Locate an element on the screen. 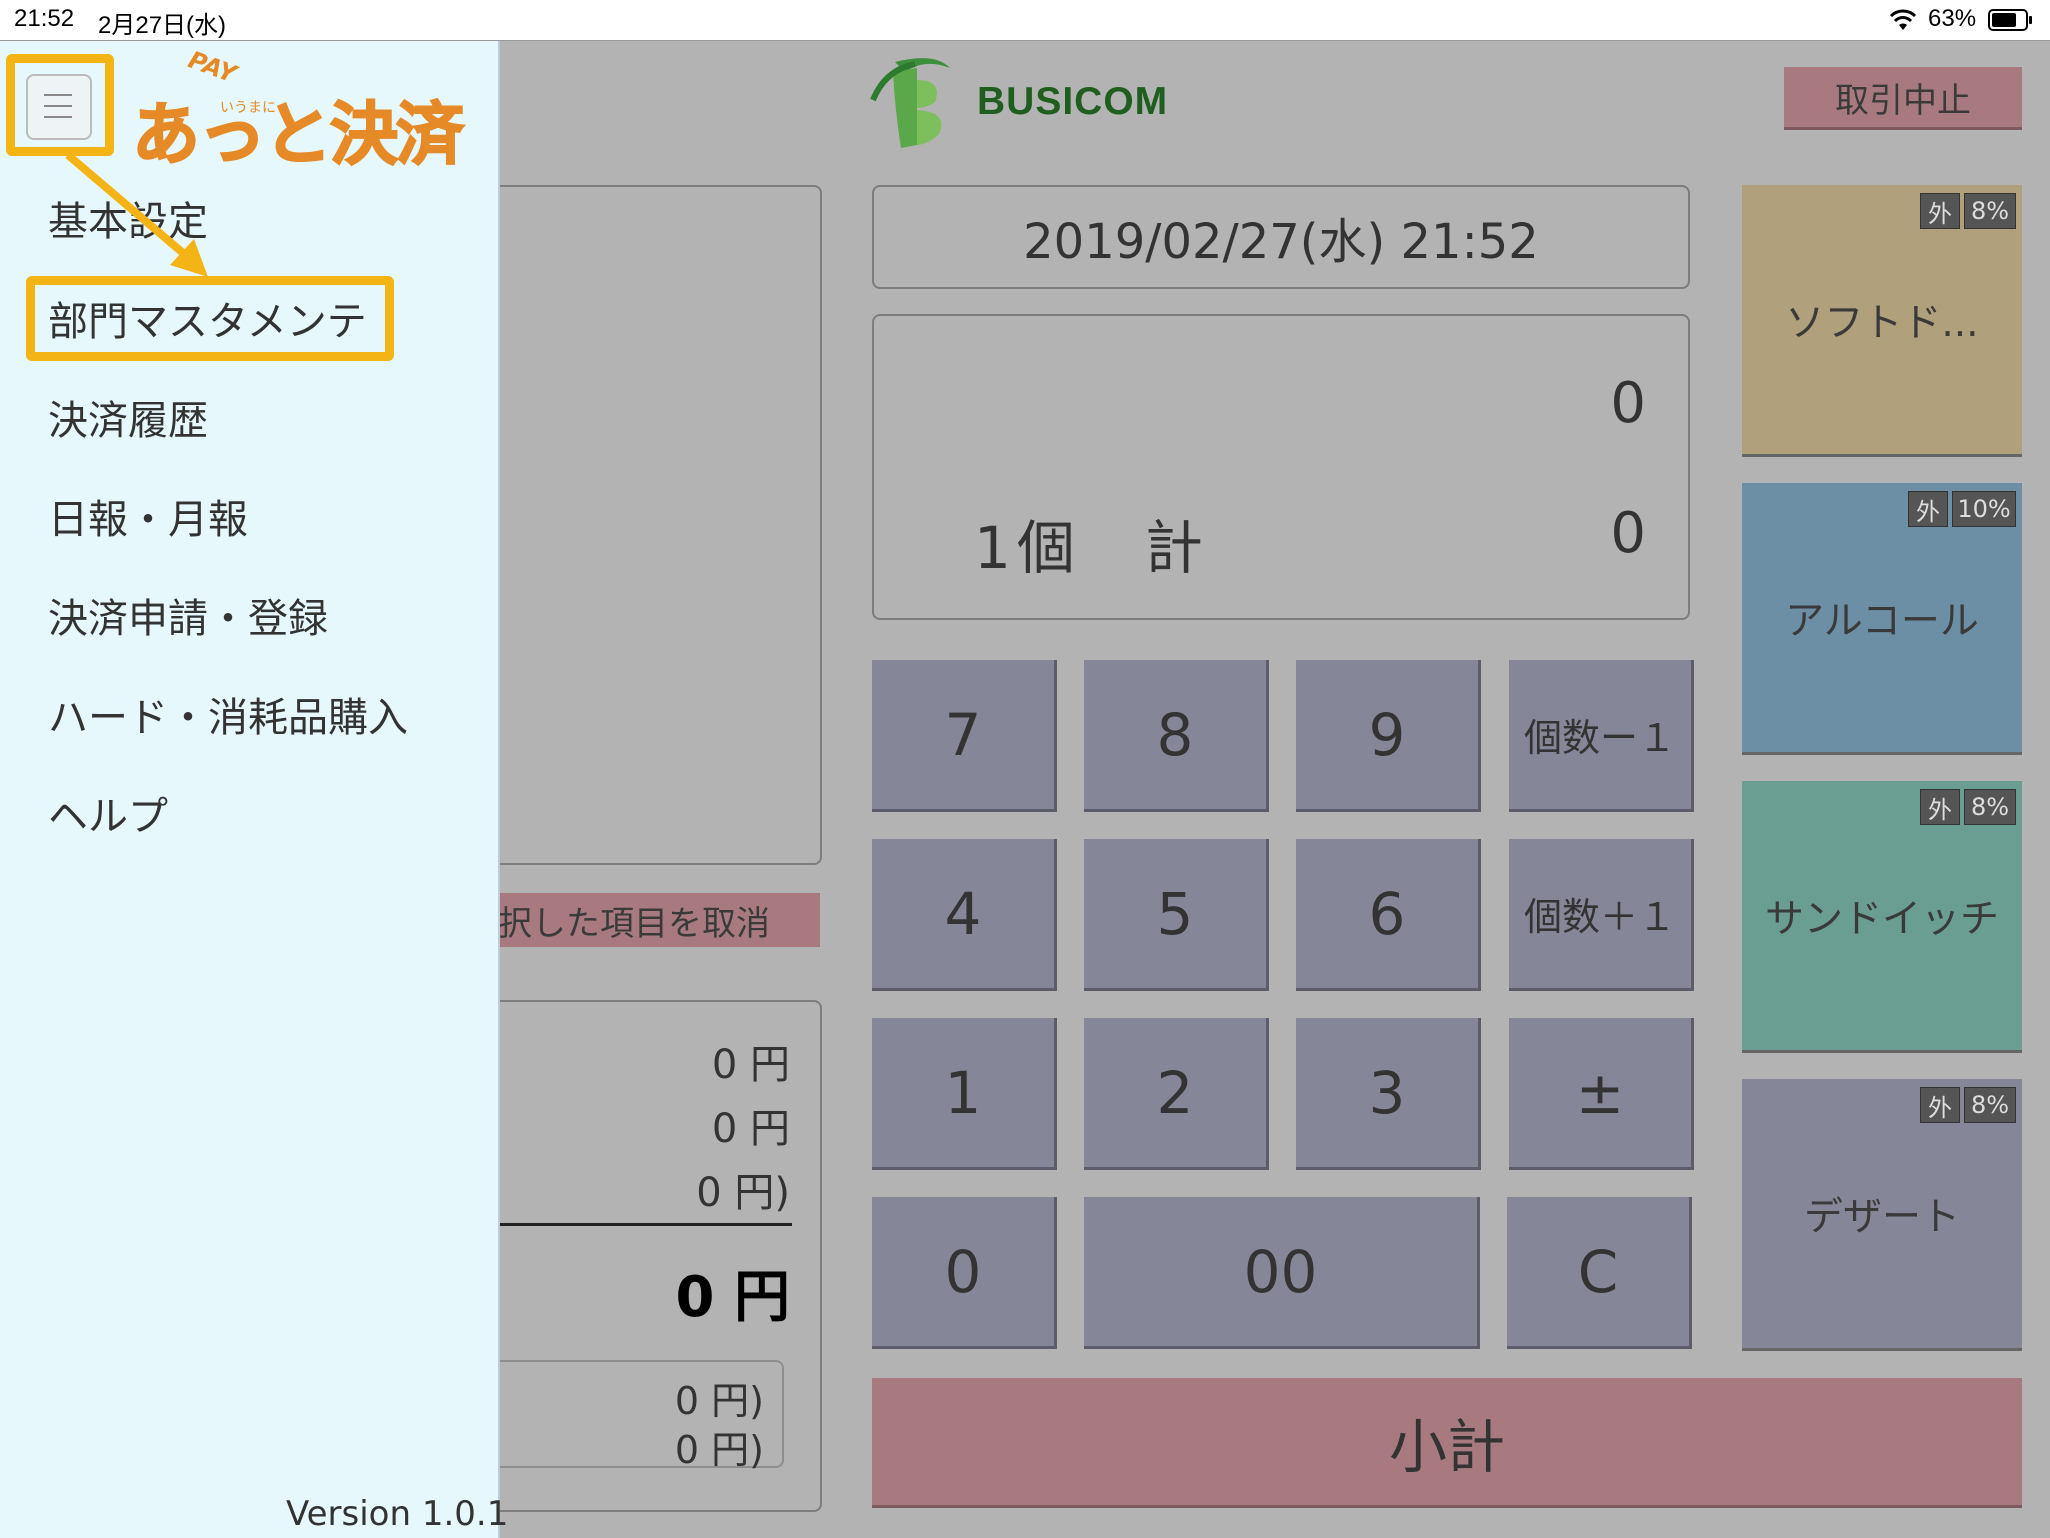  cancel-selected-item-button: 択した項目を取消 is located at coordinates (655, 920).